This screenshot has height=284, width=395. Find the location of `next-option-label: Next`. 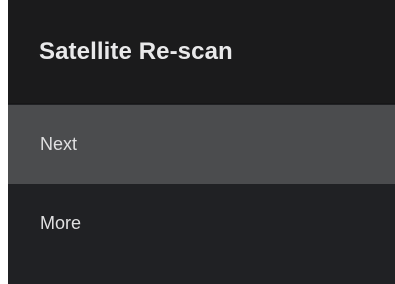

next-option-label: Next is located at coordinates (59, 144).